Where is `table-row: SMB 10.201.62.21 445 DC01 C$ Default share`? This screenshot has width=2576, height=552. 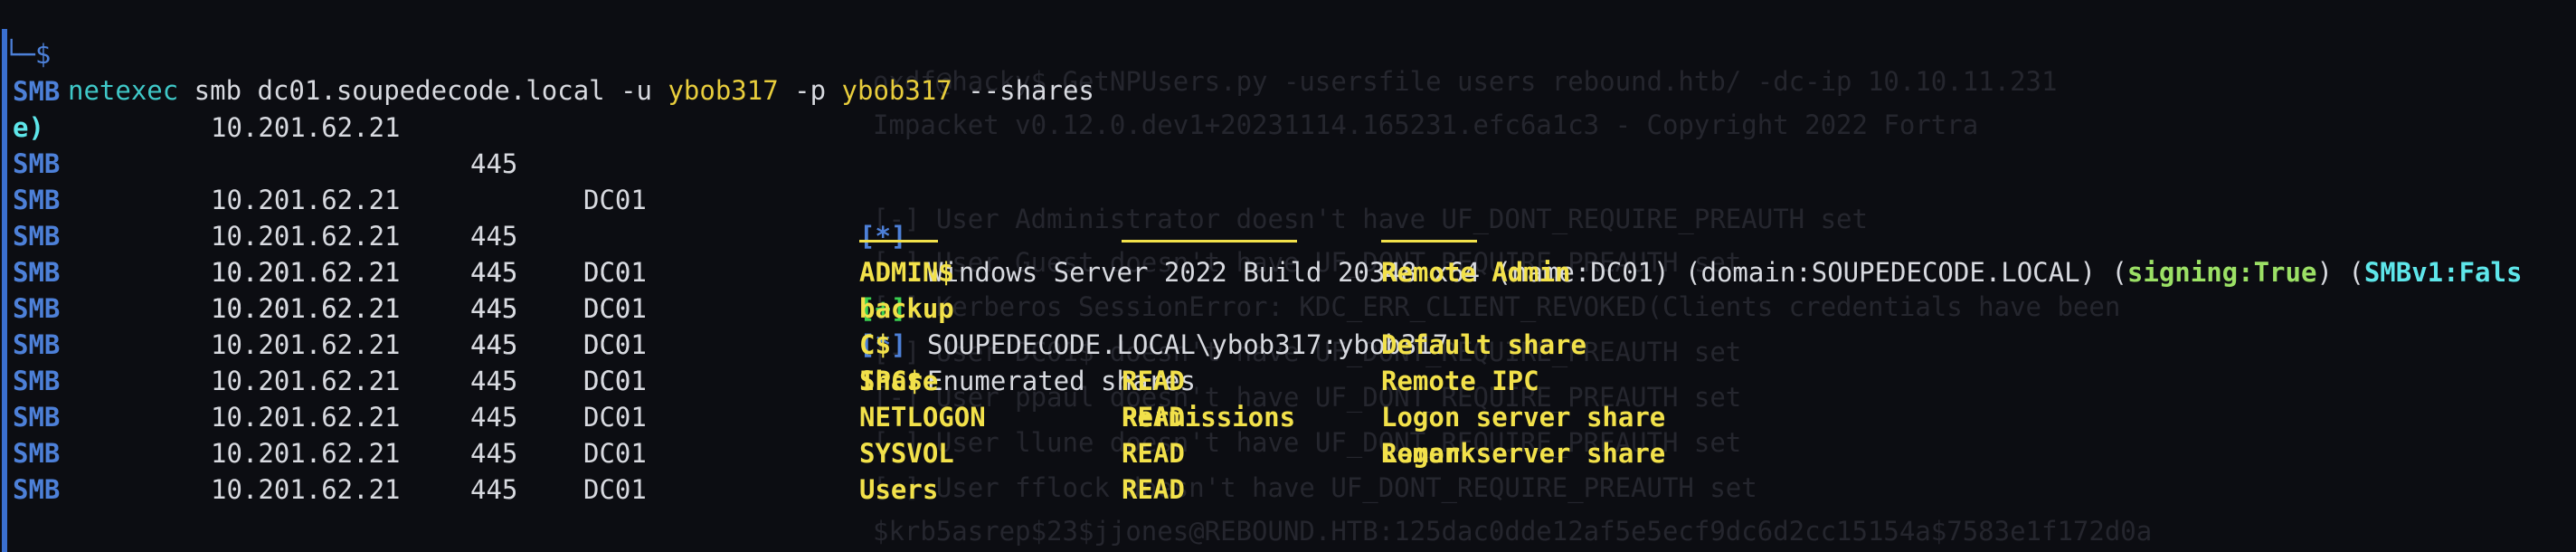 table-row: SMB 10.201.62.21 445 DC01 C$ Default share is located at coordinates (1288, 345).